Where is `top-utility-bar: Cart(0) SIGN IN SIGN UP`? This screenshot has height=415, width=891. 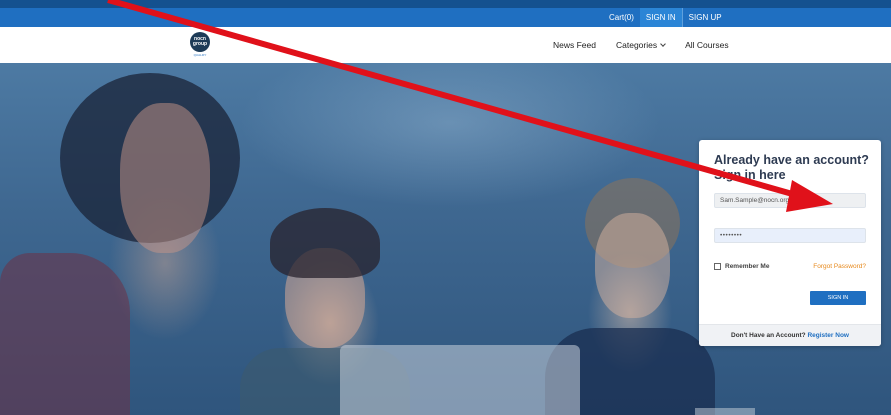
top-utility-bar: Cart(0) SIGN IN SIGN UP is located at coordinates (445, 13).